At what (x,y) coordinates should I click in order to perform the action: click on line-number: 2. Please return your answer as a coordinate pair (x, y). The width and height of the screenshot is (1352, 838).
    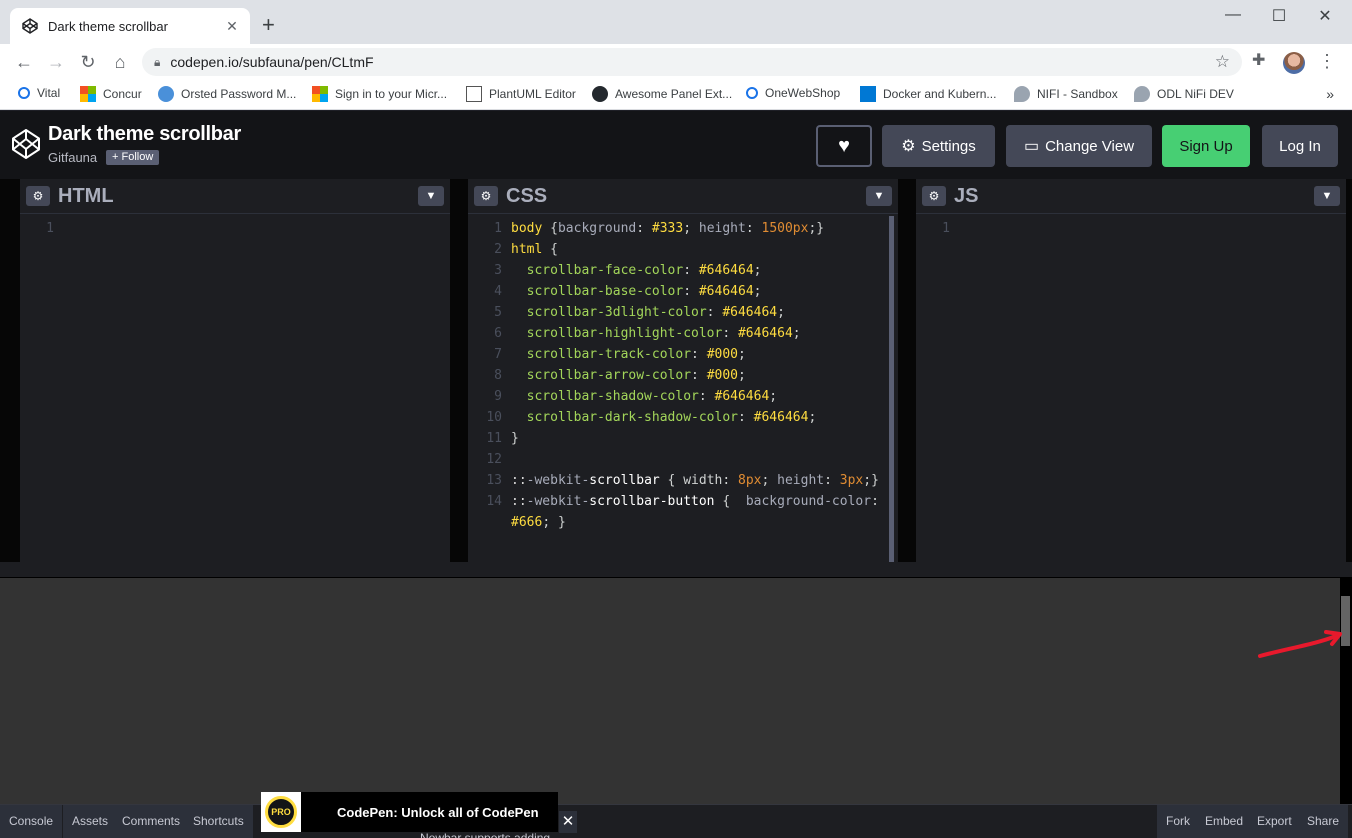
    Looking at the image, I should click on (498, 249).